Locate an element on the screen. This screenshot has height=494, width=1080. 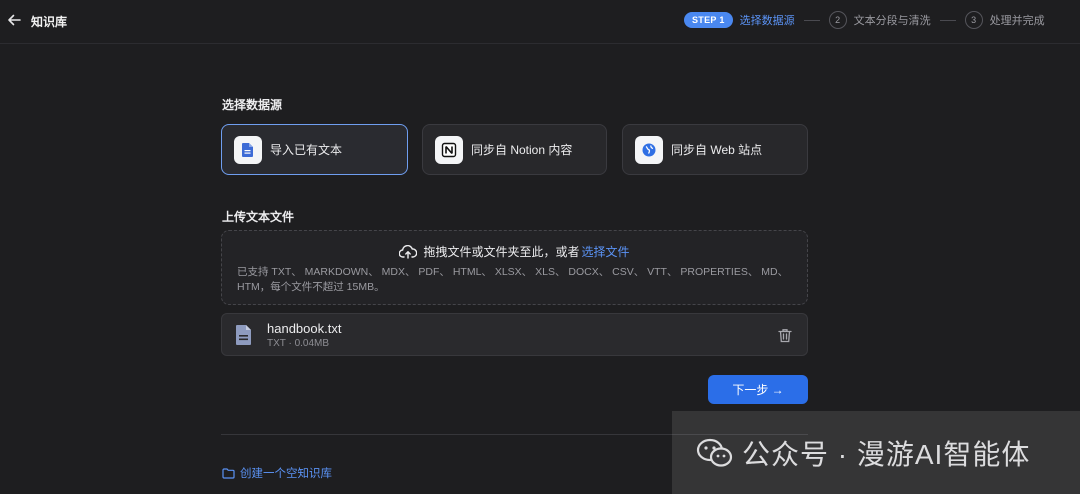
upload-title: 上传文本文件 is located at coordinates (258, 217).